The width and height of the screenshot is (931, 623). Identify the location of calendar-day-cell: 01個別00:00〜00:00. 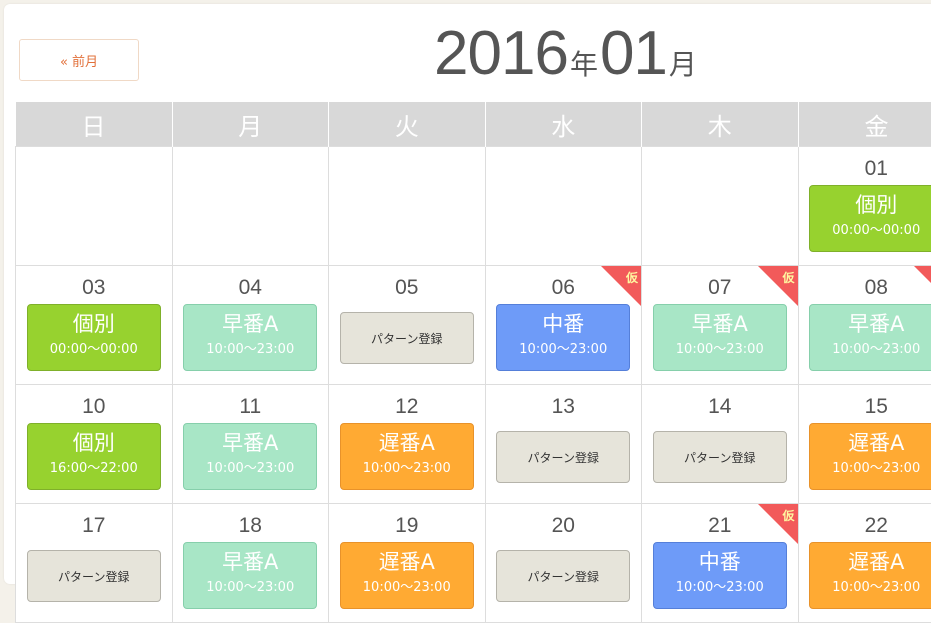
(864, 206).